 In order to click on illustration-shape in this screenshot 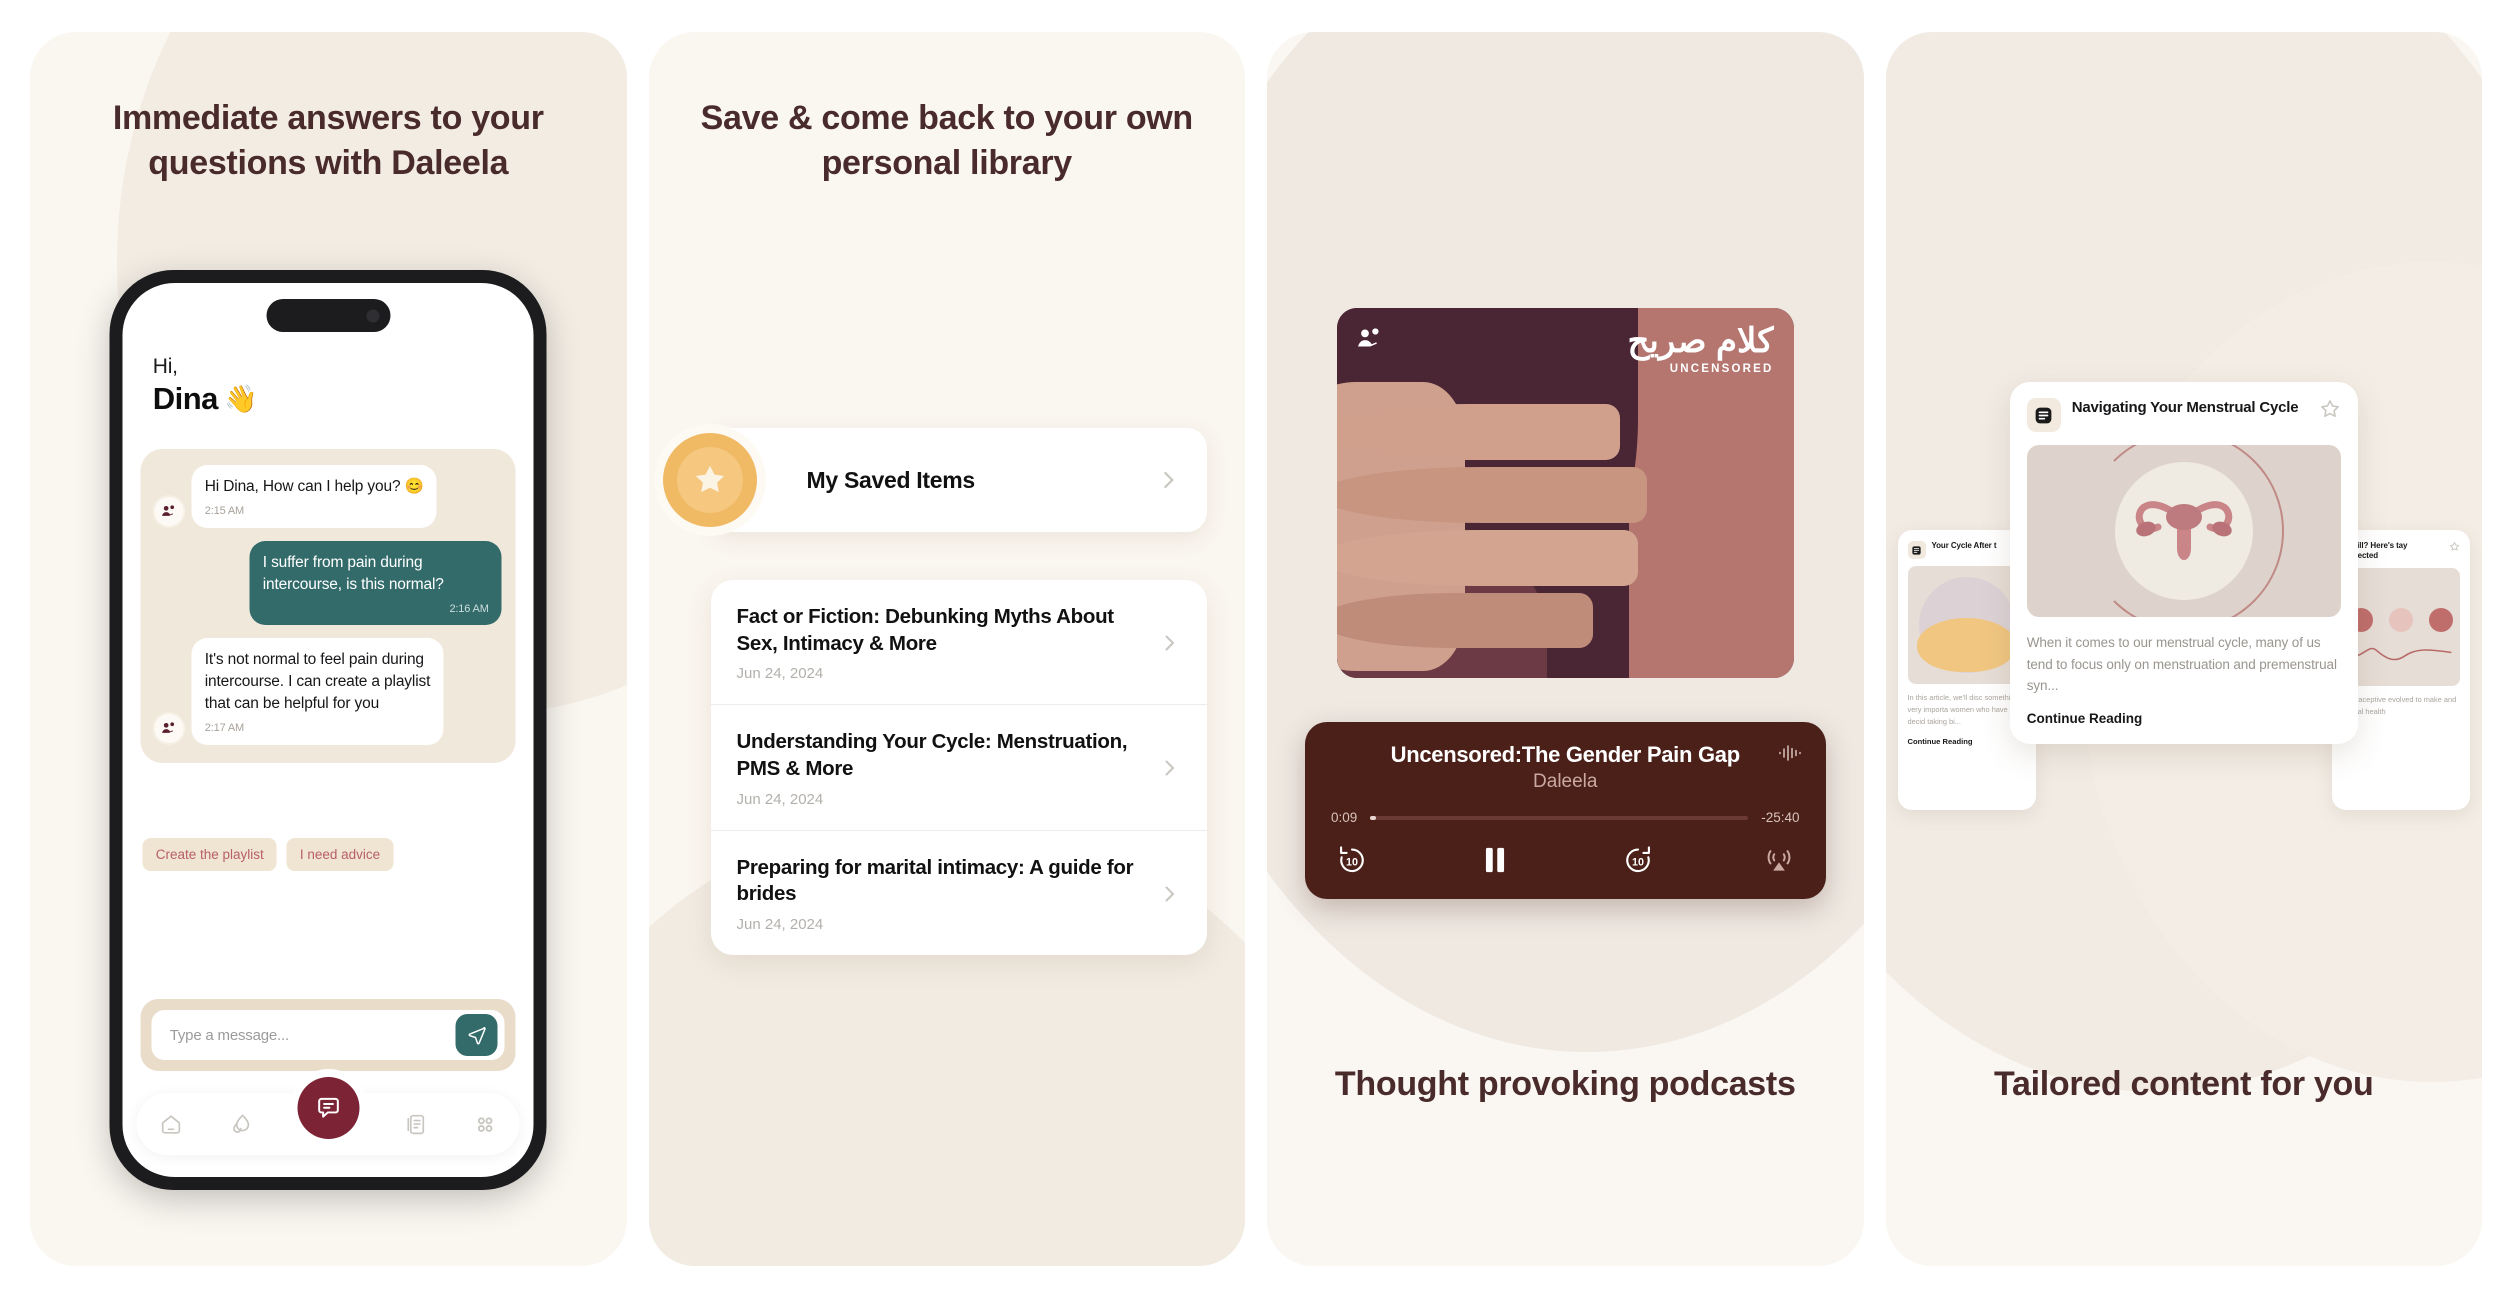, I will do `click(1966, 645)`.